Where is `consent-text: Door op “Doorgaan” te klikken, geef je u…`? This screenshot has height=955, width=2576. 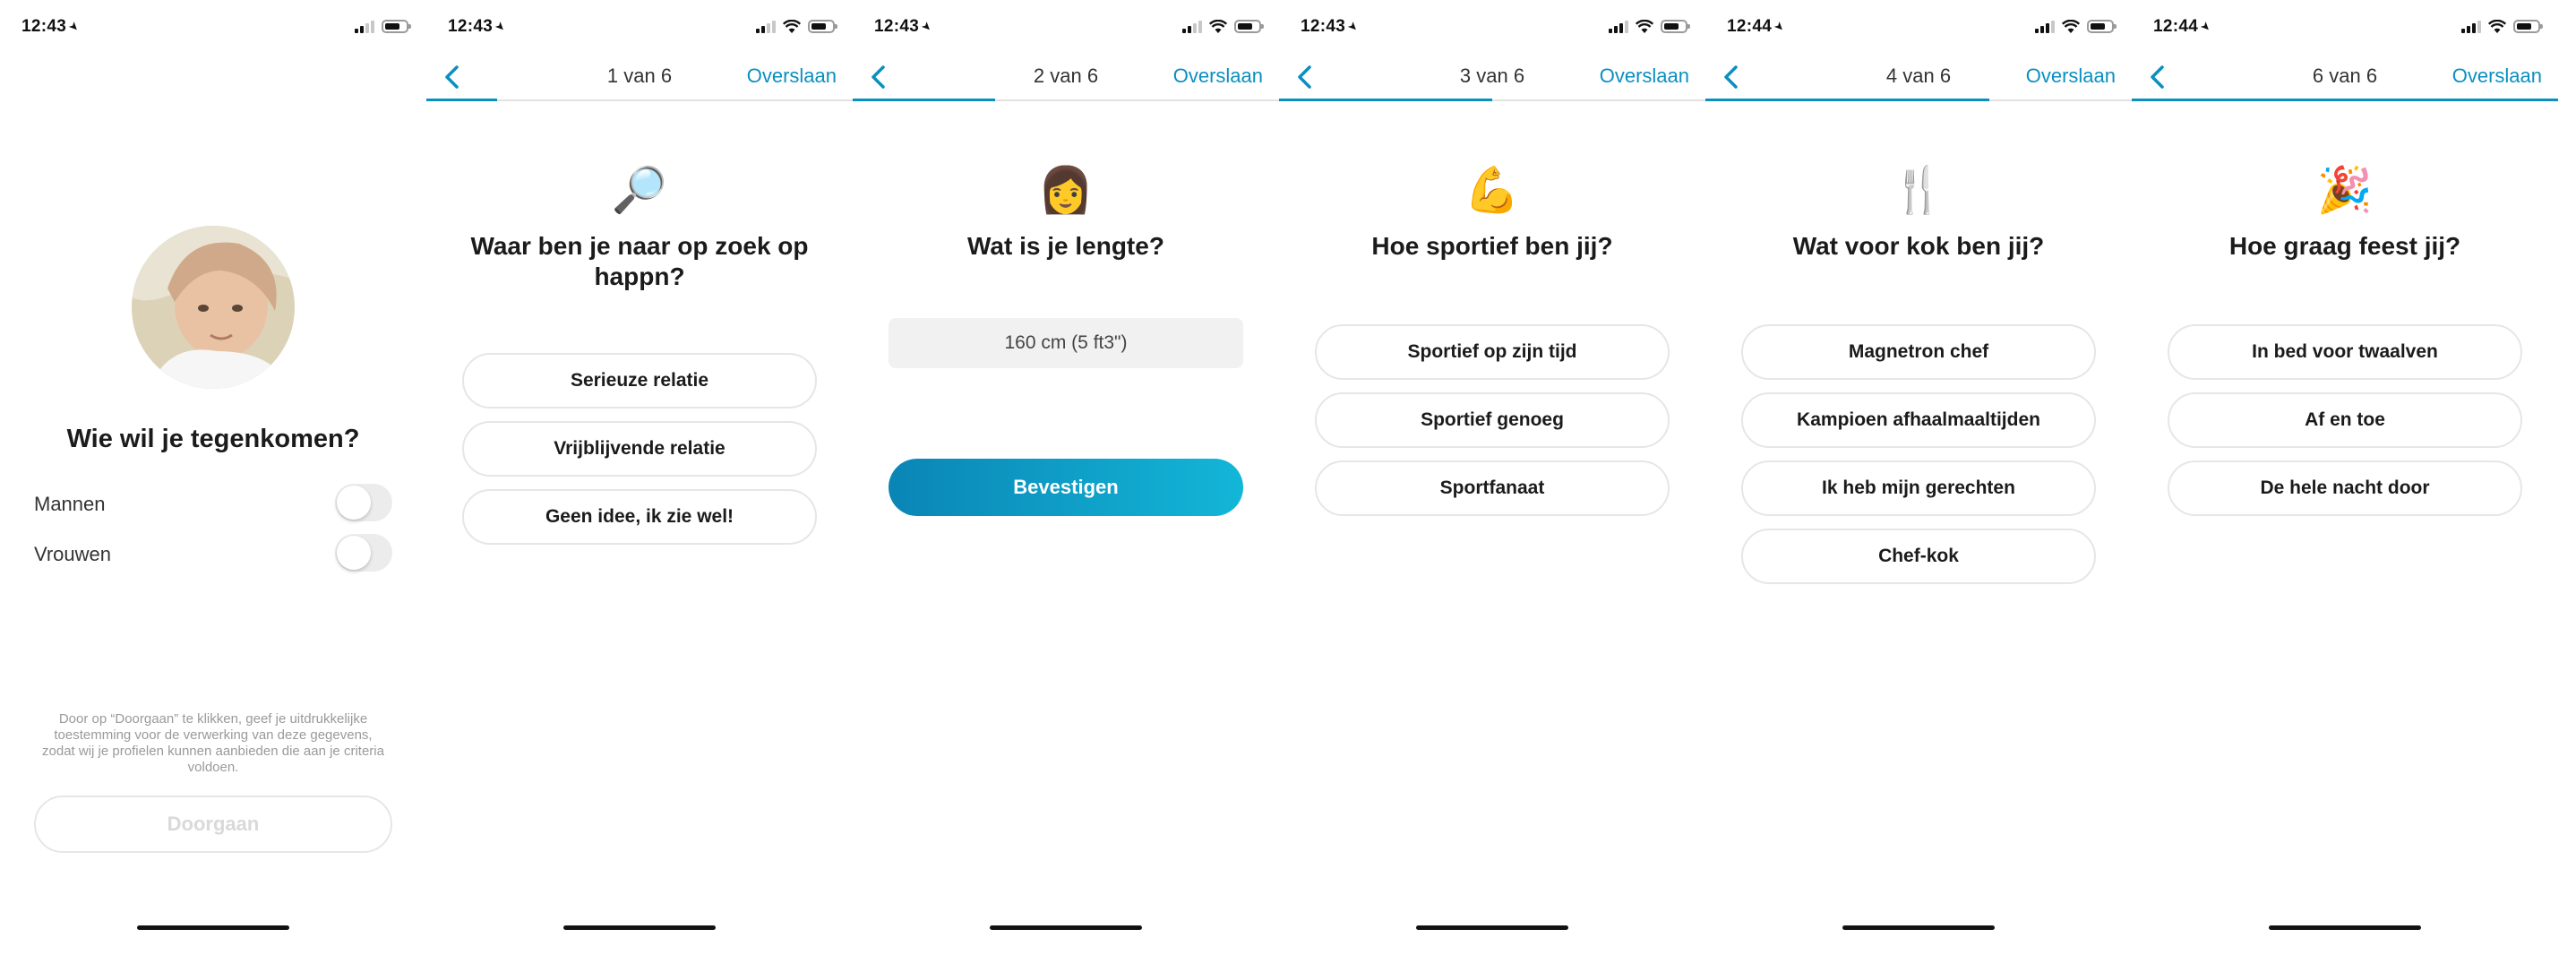 consent-text: Door op “Doorgaan” te klikken, geef je u… is located at coordinates (213, 743).